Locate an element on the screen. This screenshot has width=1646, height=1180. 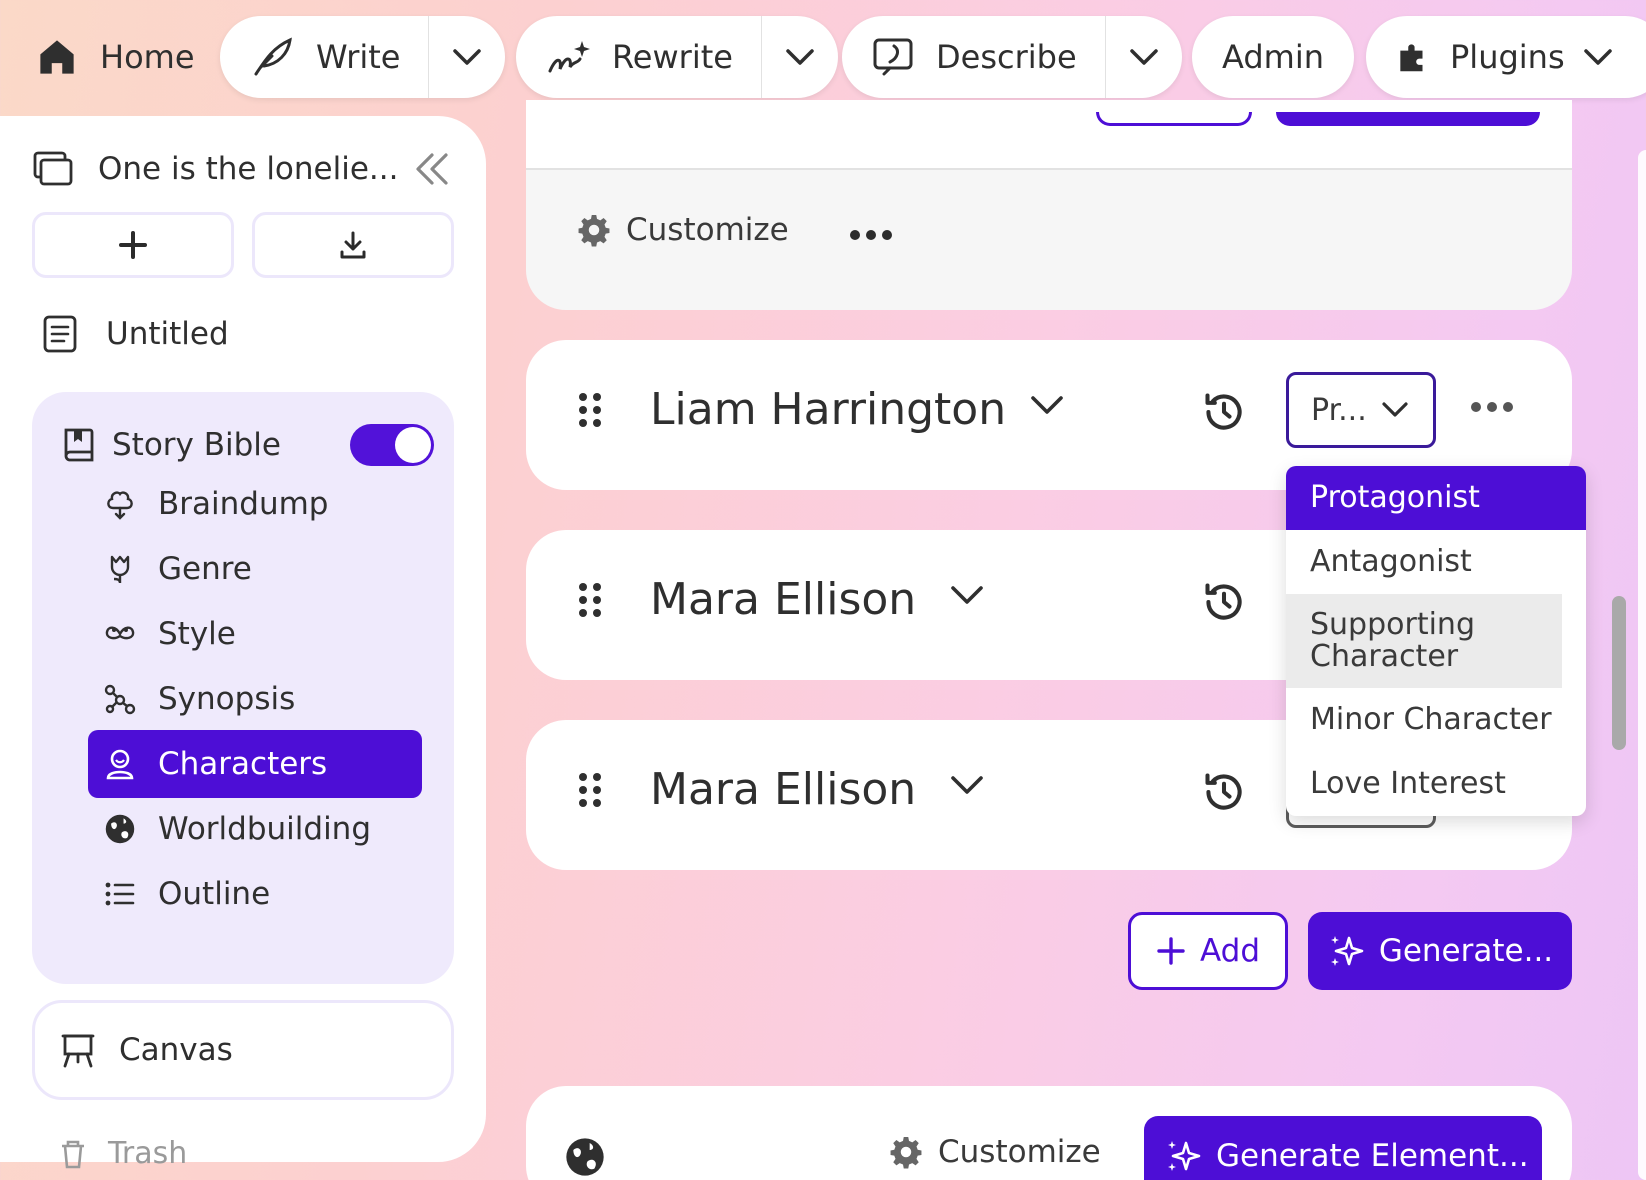
write-button: Write is located at coordinates (324, 57).